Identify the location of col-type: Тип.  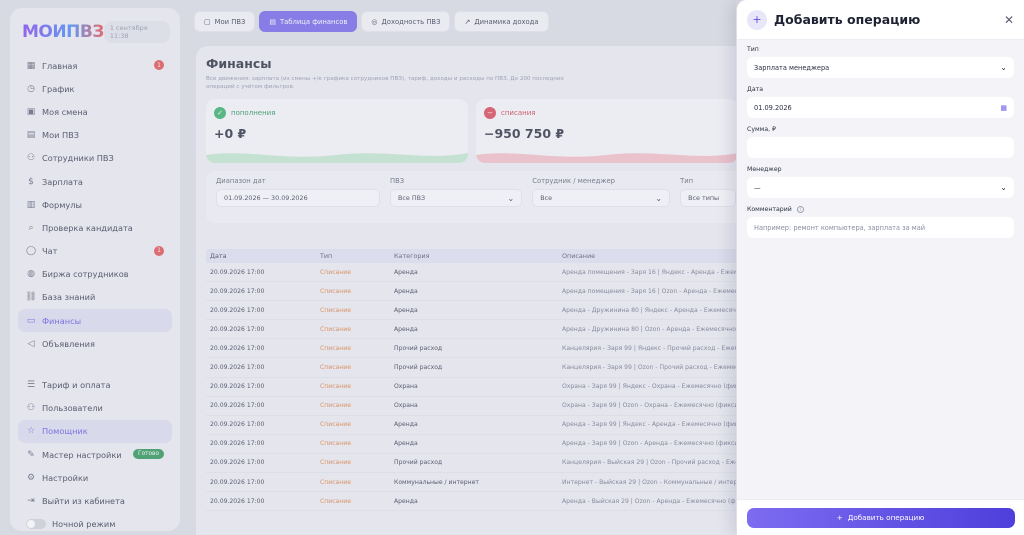
(357, 256).